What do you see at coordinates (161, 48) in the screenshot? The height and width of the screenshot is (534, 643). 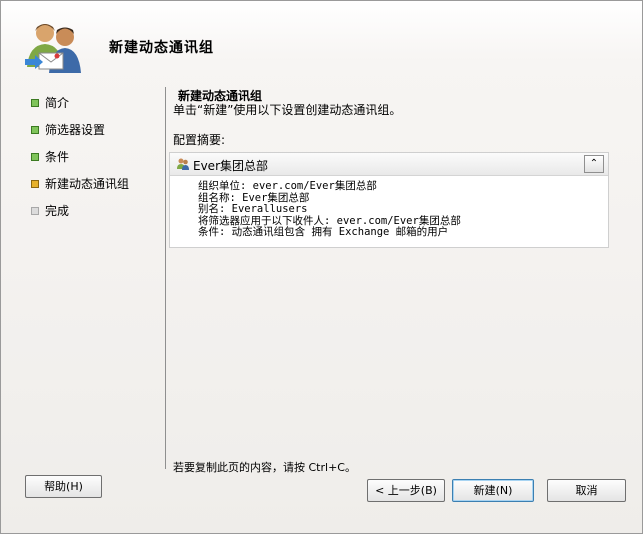 I see `page-title: 新建动态通讯组` at bounding box center [161, 48].